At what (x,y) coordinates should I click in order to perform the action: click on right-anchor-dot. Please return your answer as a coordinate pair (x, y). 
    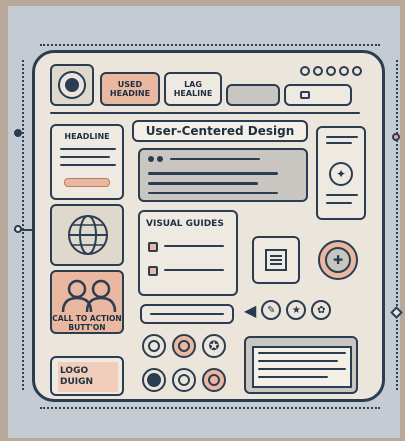
    Looking at the image, I should click on (396, 137).